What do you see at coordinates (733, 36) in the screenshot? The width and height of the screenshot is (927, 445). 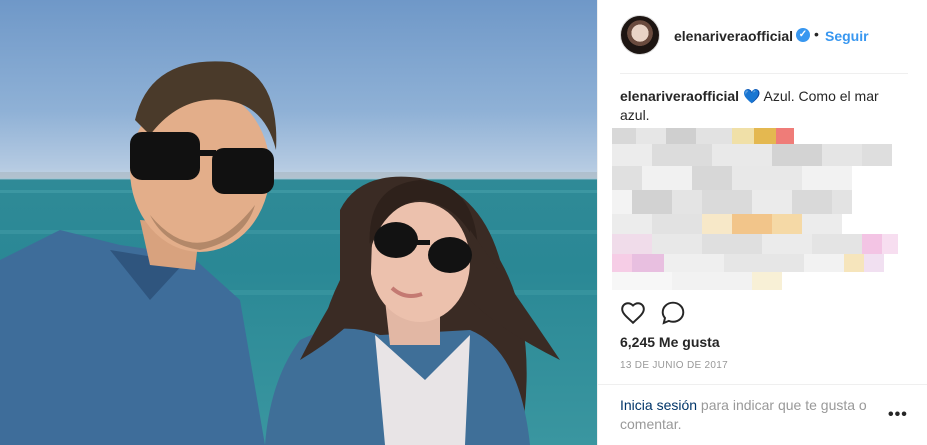 I see `header-username: elenariveraofficial` at bounding box center [733, 36].